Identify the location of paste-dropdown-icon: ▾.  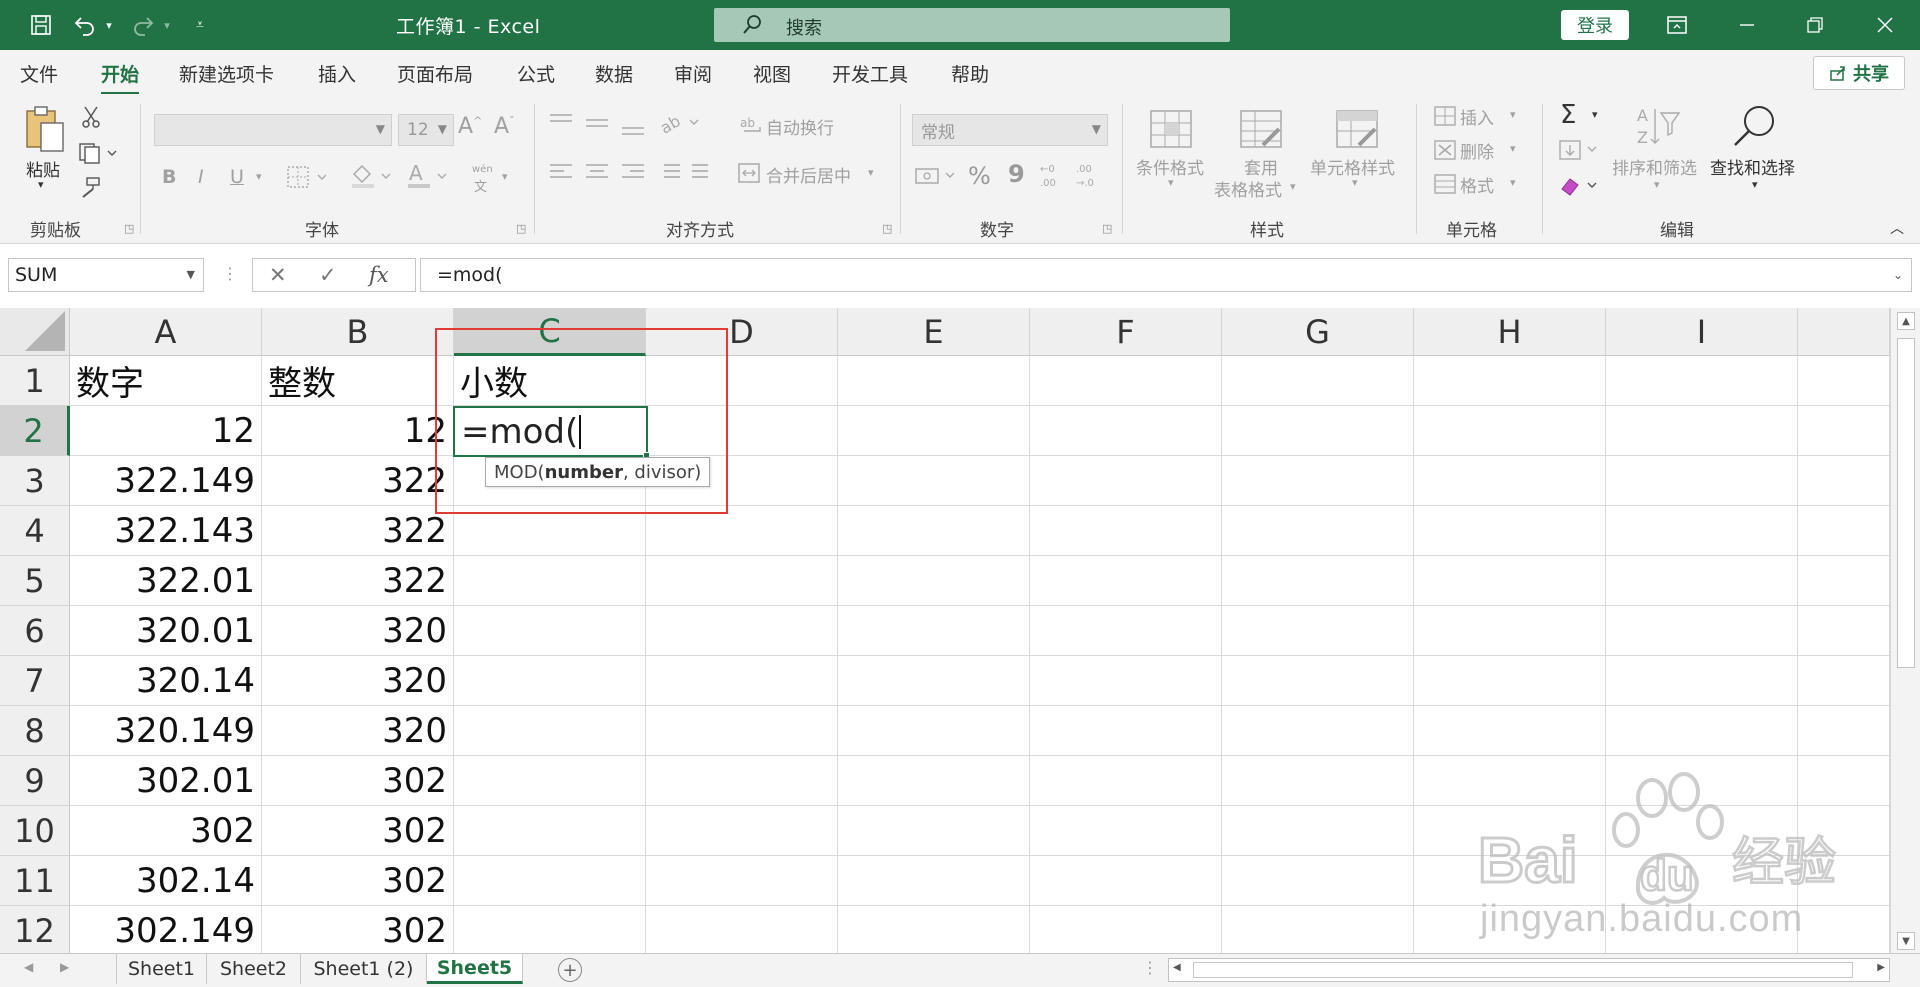
(41, 184).